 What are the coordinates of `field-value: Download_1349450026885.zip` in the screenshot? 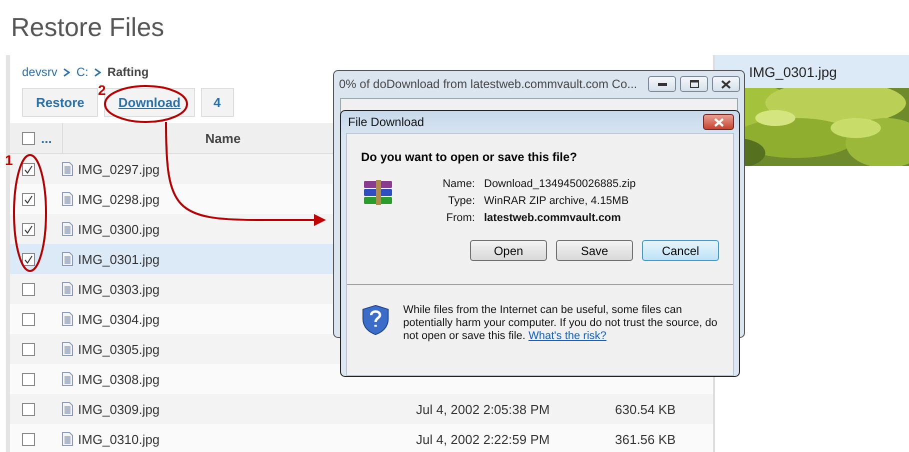 It's located at (560, 184).